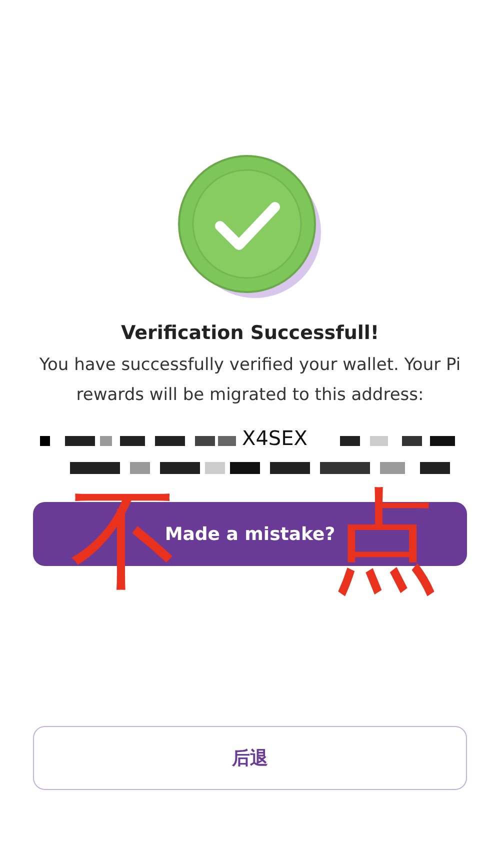  Describe the element at coordinates (250, 758) in the screenshot. I see `back-button: 后退` at that location.